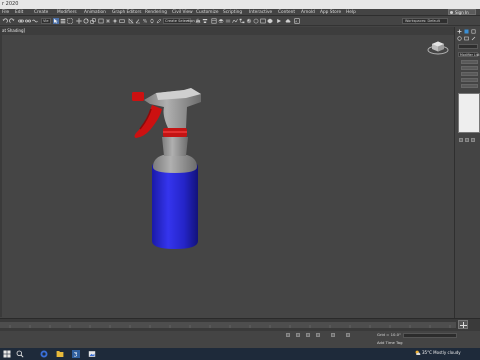 The image size is (480, 360). I want to click on bind-space-warp-icon, so click(35, 21).